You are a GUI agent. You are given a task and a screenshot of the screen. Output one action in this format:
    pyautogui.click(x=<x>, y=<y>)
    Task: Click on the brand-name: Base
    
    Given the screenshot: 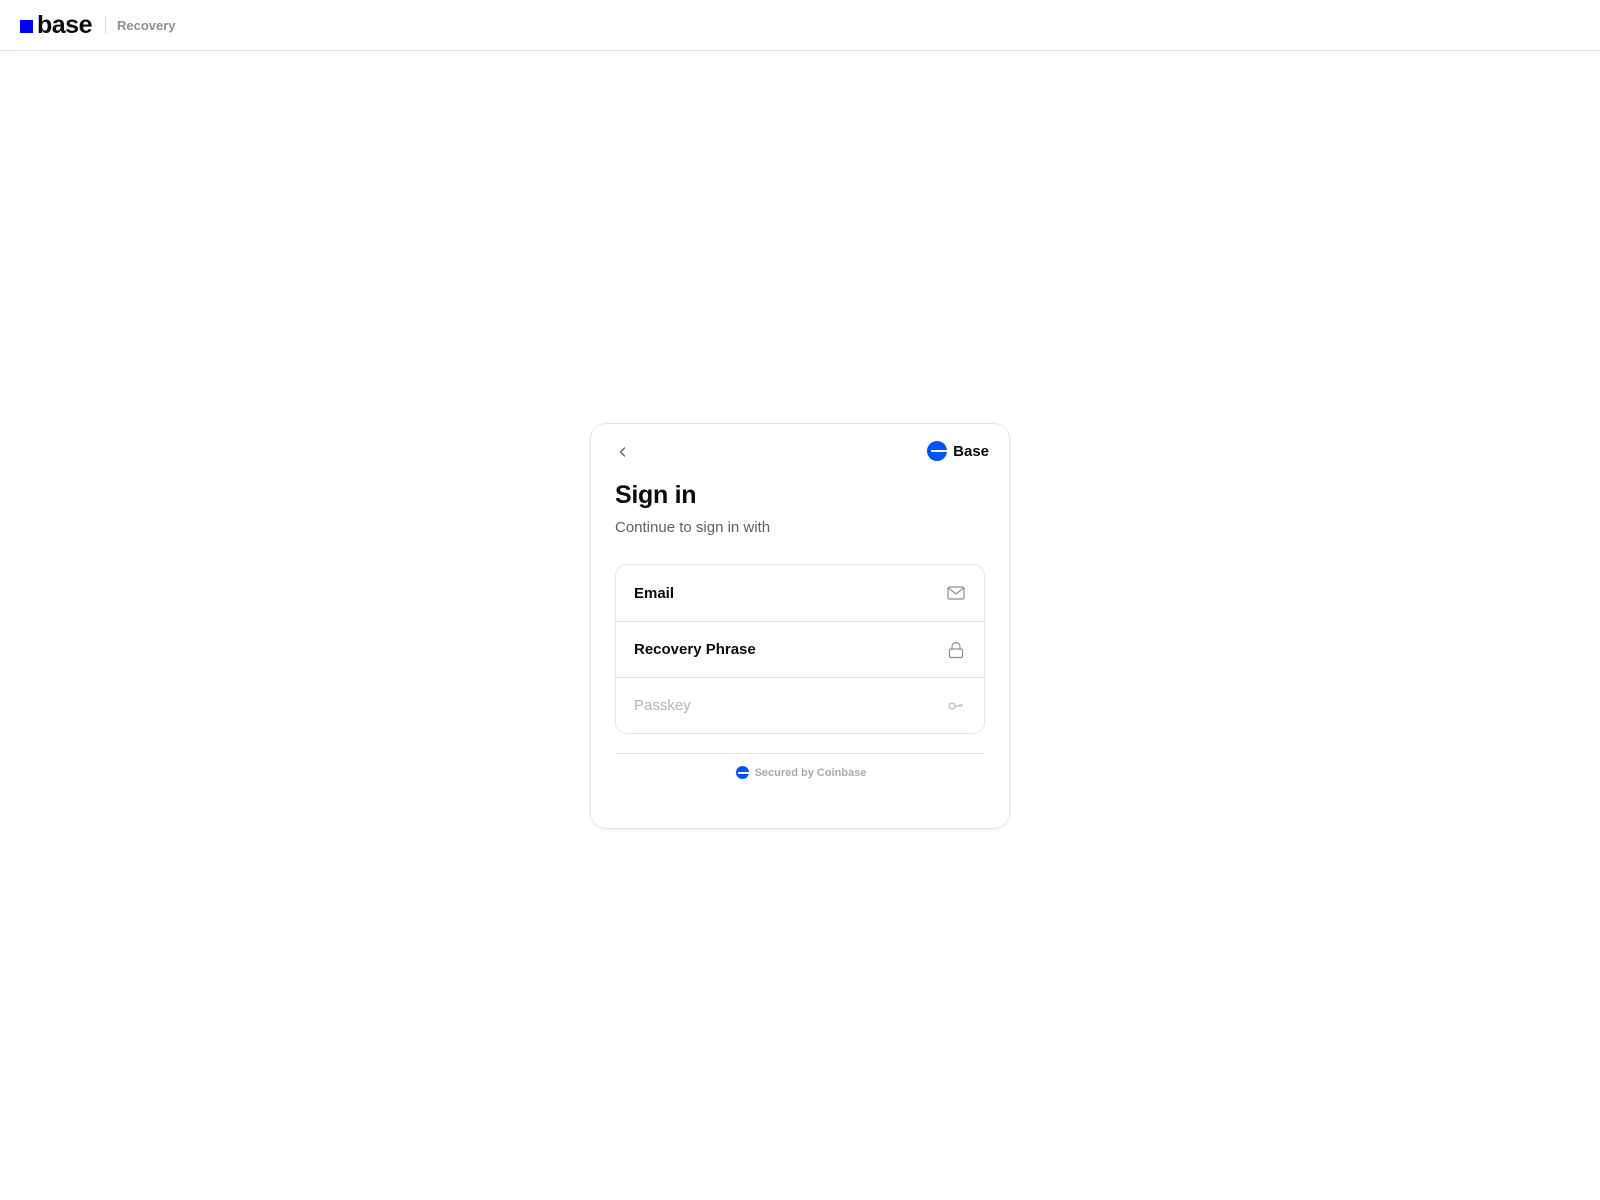 What is the action you would take?
    pyautogui.click(x=971, y=451)
    